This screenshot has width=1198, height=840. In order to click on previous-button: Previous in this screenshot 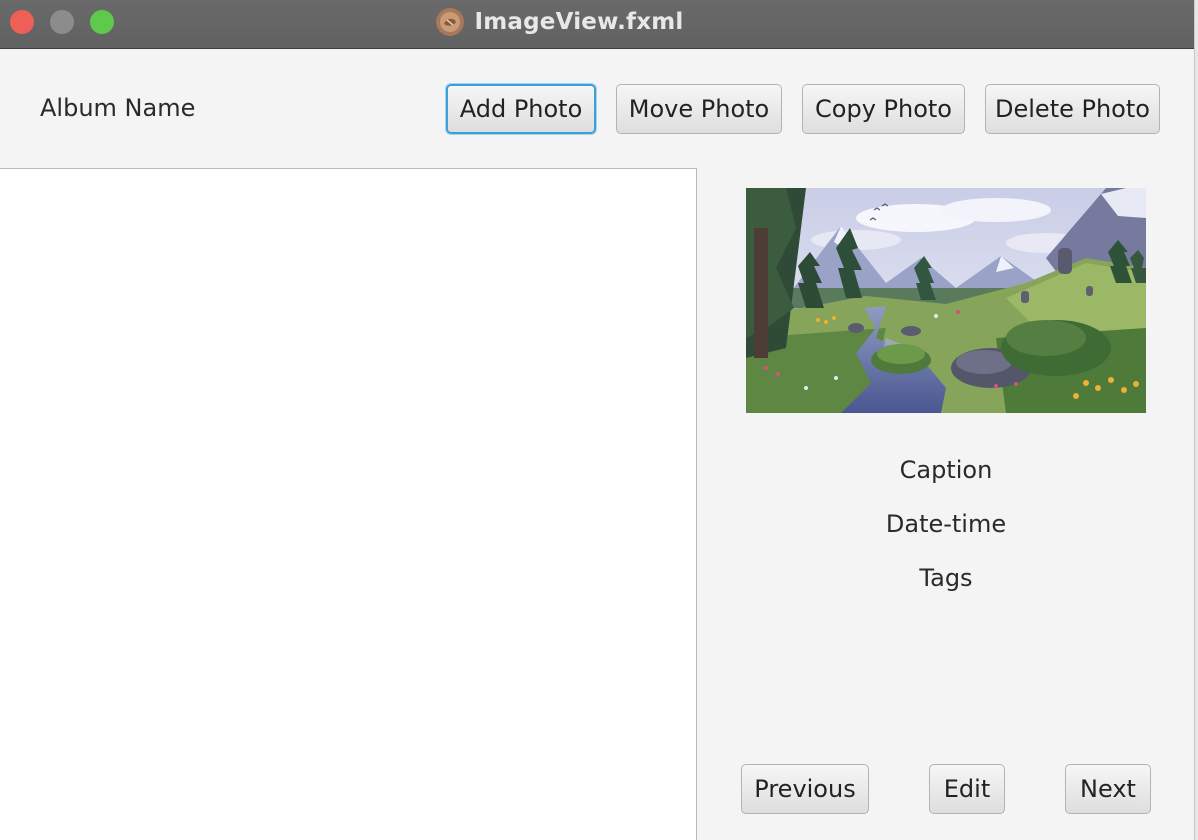, I will do `click(805, 789)`.